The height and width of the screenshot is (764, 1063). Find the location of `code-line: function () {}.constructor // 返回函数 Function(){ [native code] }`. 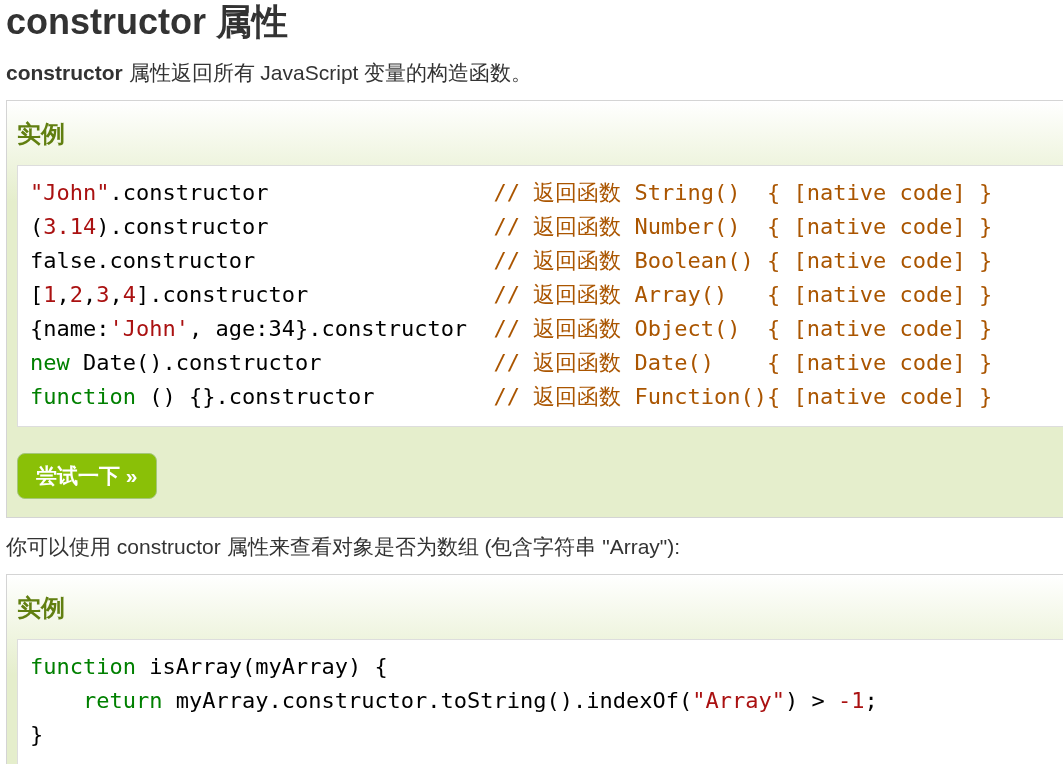

code-line: function () {}.constructor // 返回函数 Function(){ [native code] } is located at coordinates (512, 397).